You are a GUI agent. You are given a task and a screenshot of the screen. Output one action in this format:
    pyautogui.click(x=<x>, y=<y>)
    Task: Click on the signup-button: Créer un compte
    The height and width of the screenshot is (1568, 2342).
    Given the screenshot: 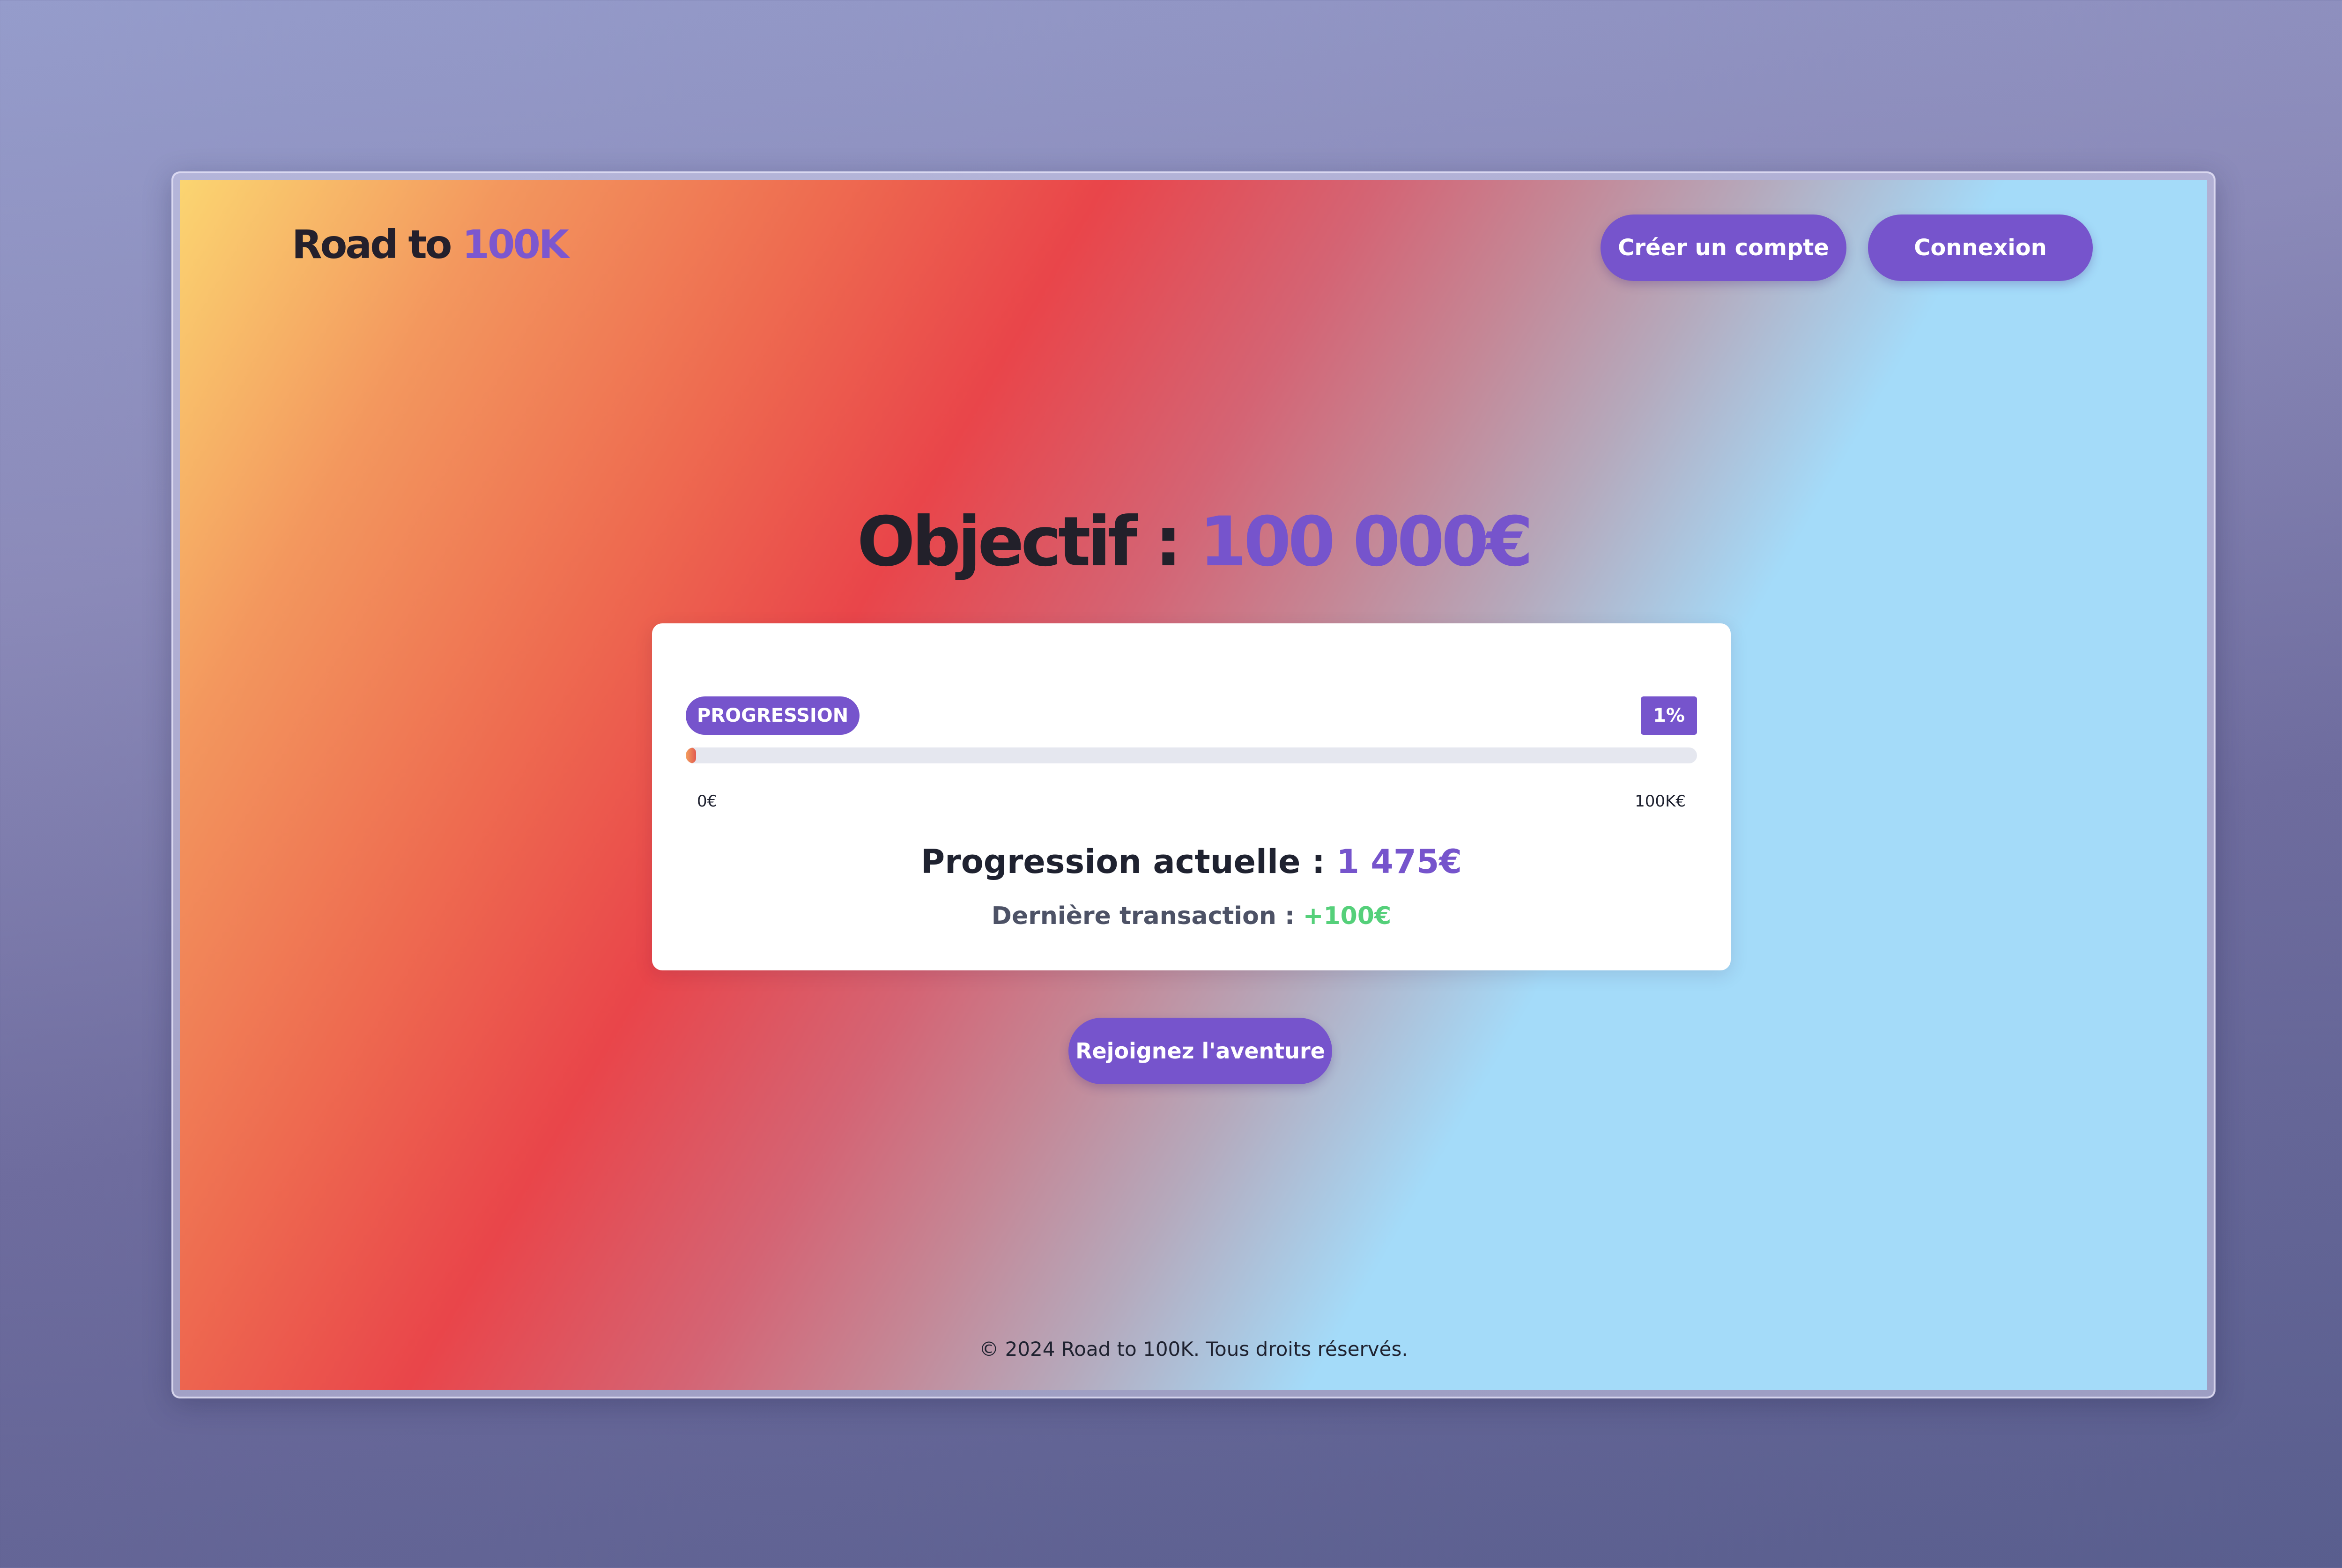 What is the action you would take?
    pyautogui.click(x=1723, y=247)
    